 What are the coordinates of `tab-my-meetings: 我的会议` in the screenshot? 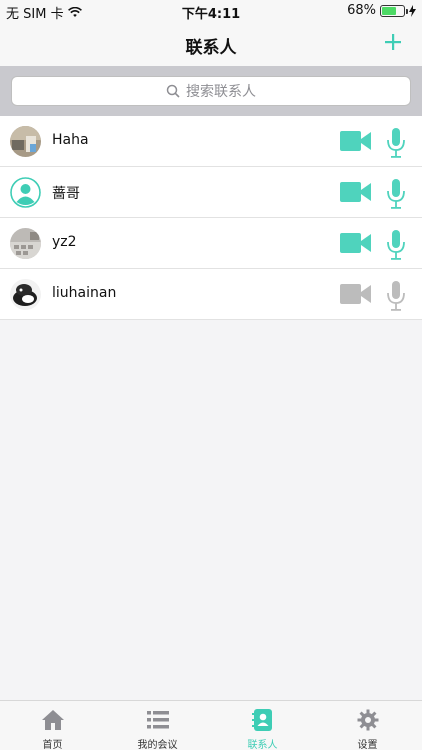 It's located at (157, 725).